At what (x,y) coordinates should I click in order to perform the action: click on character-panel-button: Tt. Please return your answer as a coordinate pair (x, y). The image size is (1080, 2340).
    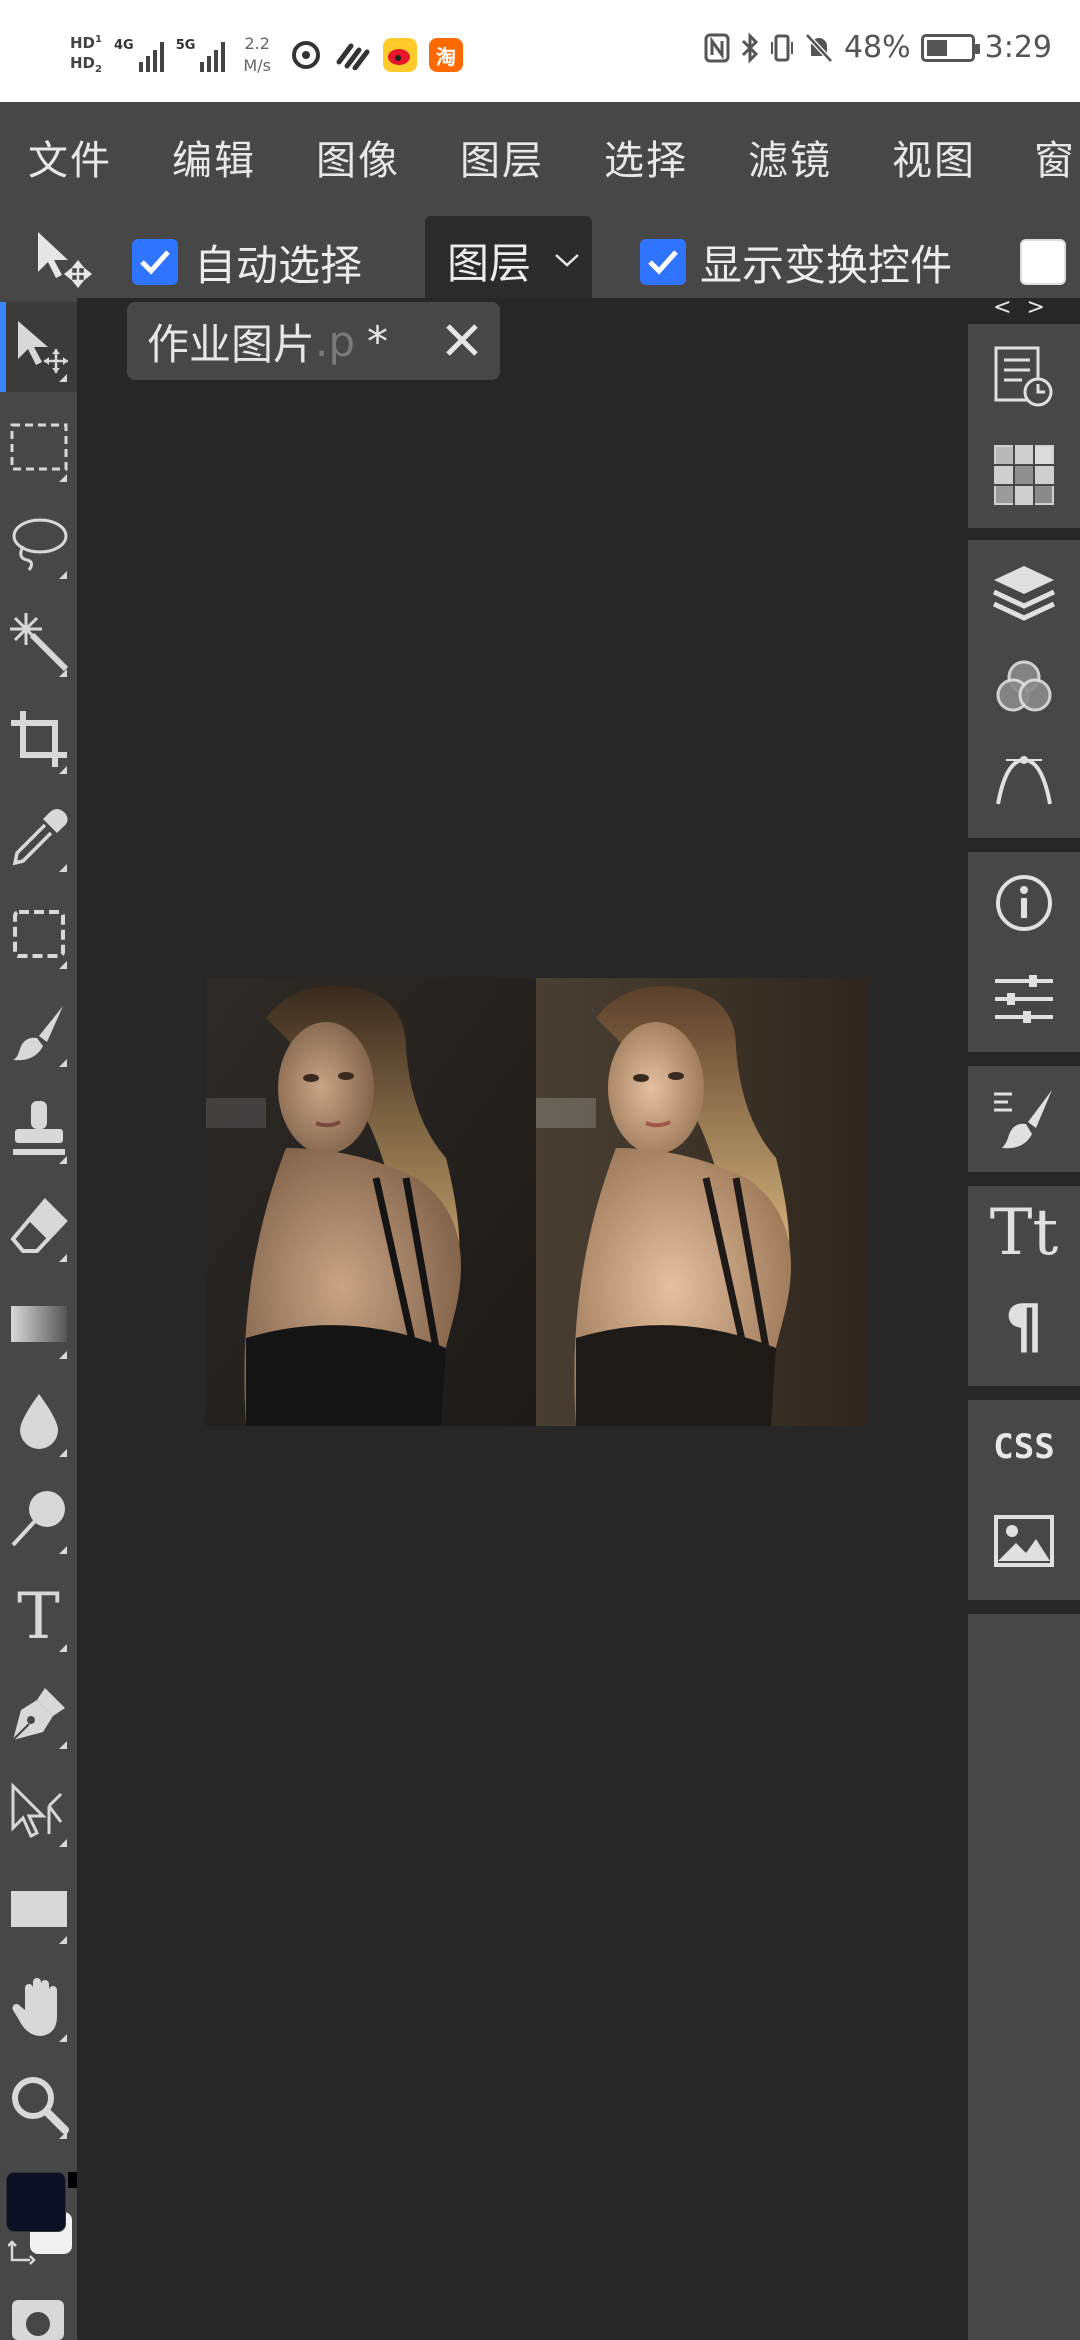
    Looking at the image, I should click on (1024, 1233).